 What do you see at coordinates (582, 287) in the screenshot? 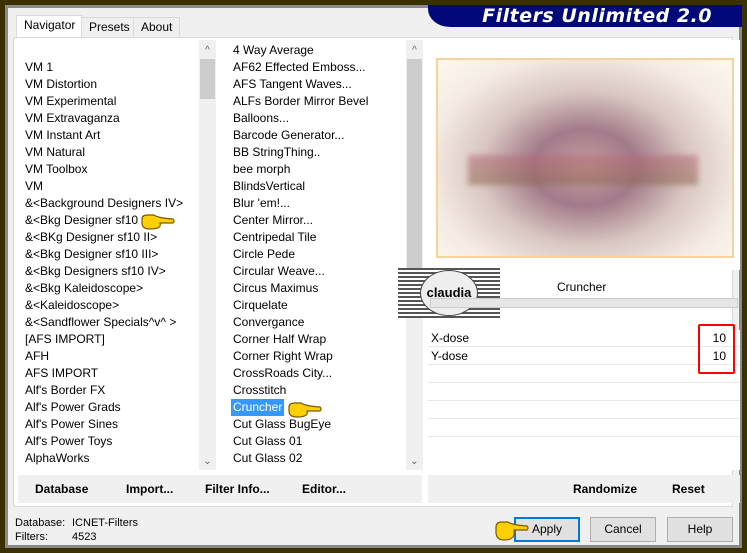
I see `filter-name-label: Cruncher` at bounding box center [582, 287].